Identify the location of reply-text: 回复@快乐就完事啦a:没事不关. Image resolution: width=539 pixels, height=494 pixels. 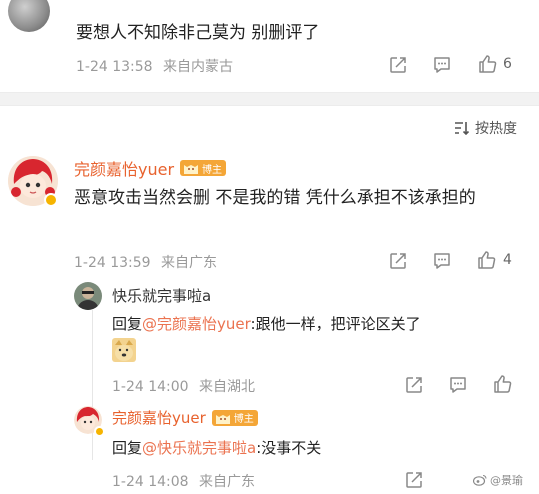
(216, 448).